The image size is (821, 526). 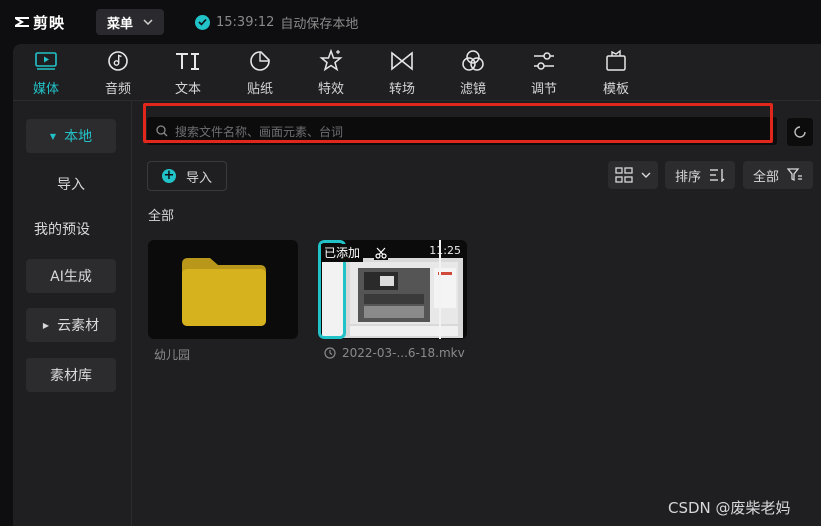 What do you see at coordinates (717, 175) in the screenshot?
I see `sort-icon` at bounding box center [717, 175].